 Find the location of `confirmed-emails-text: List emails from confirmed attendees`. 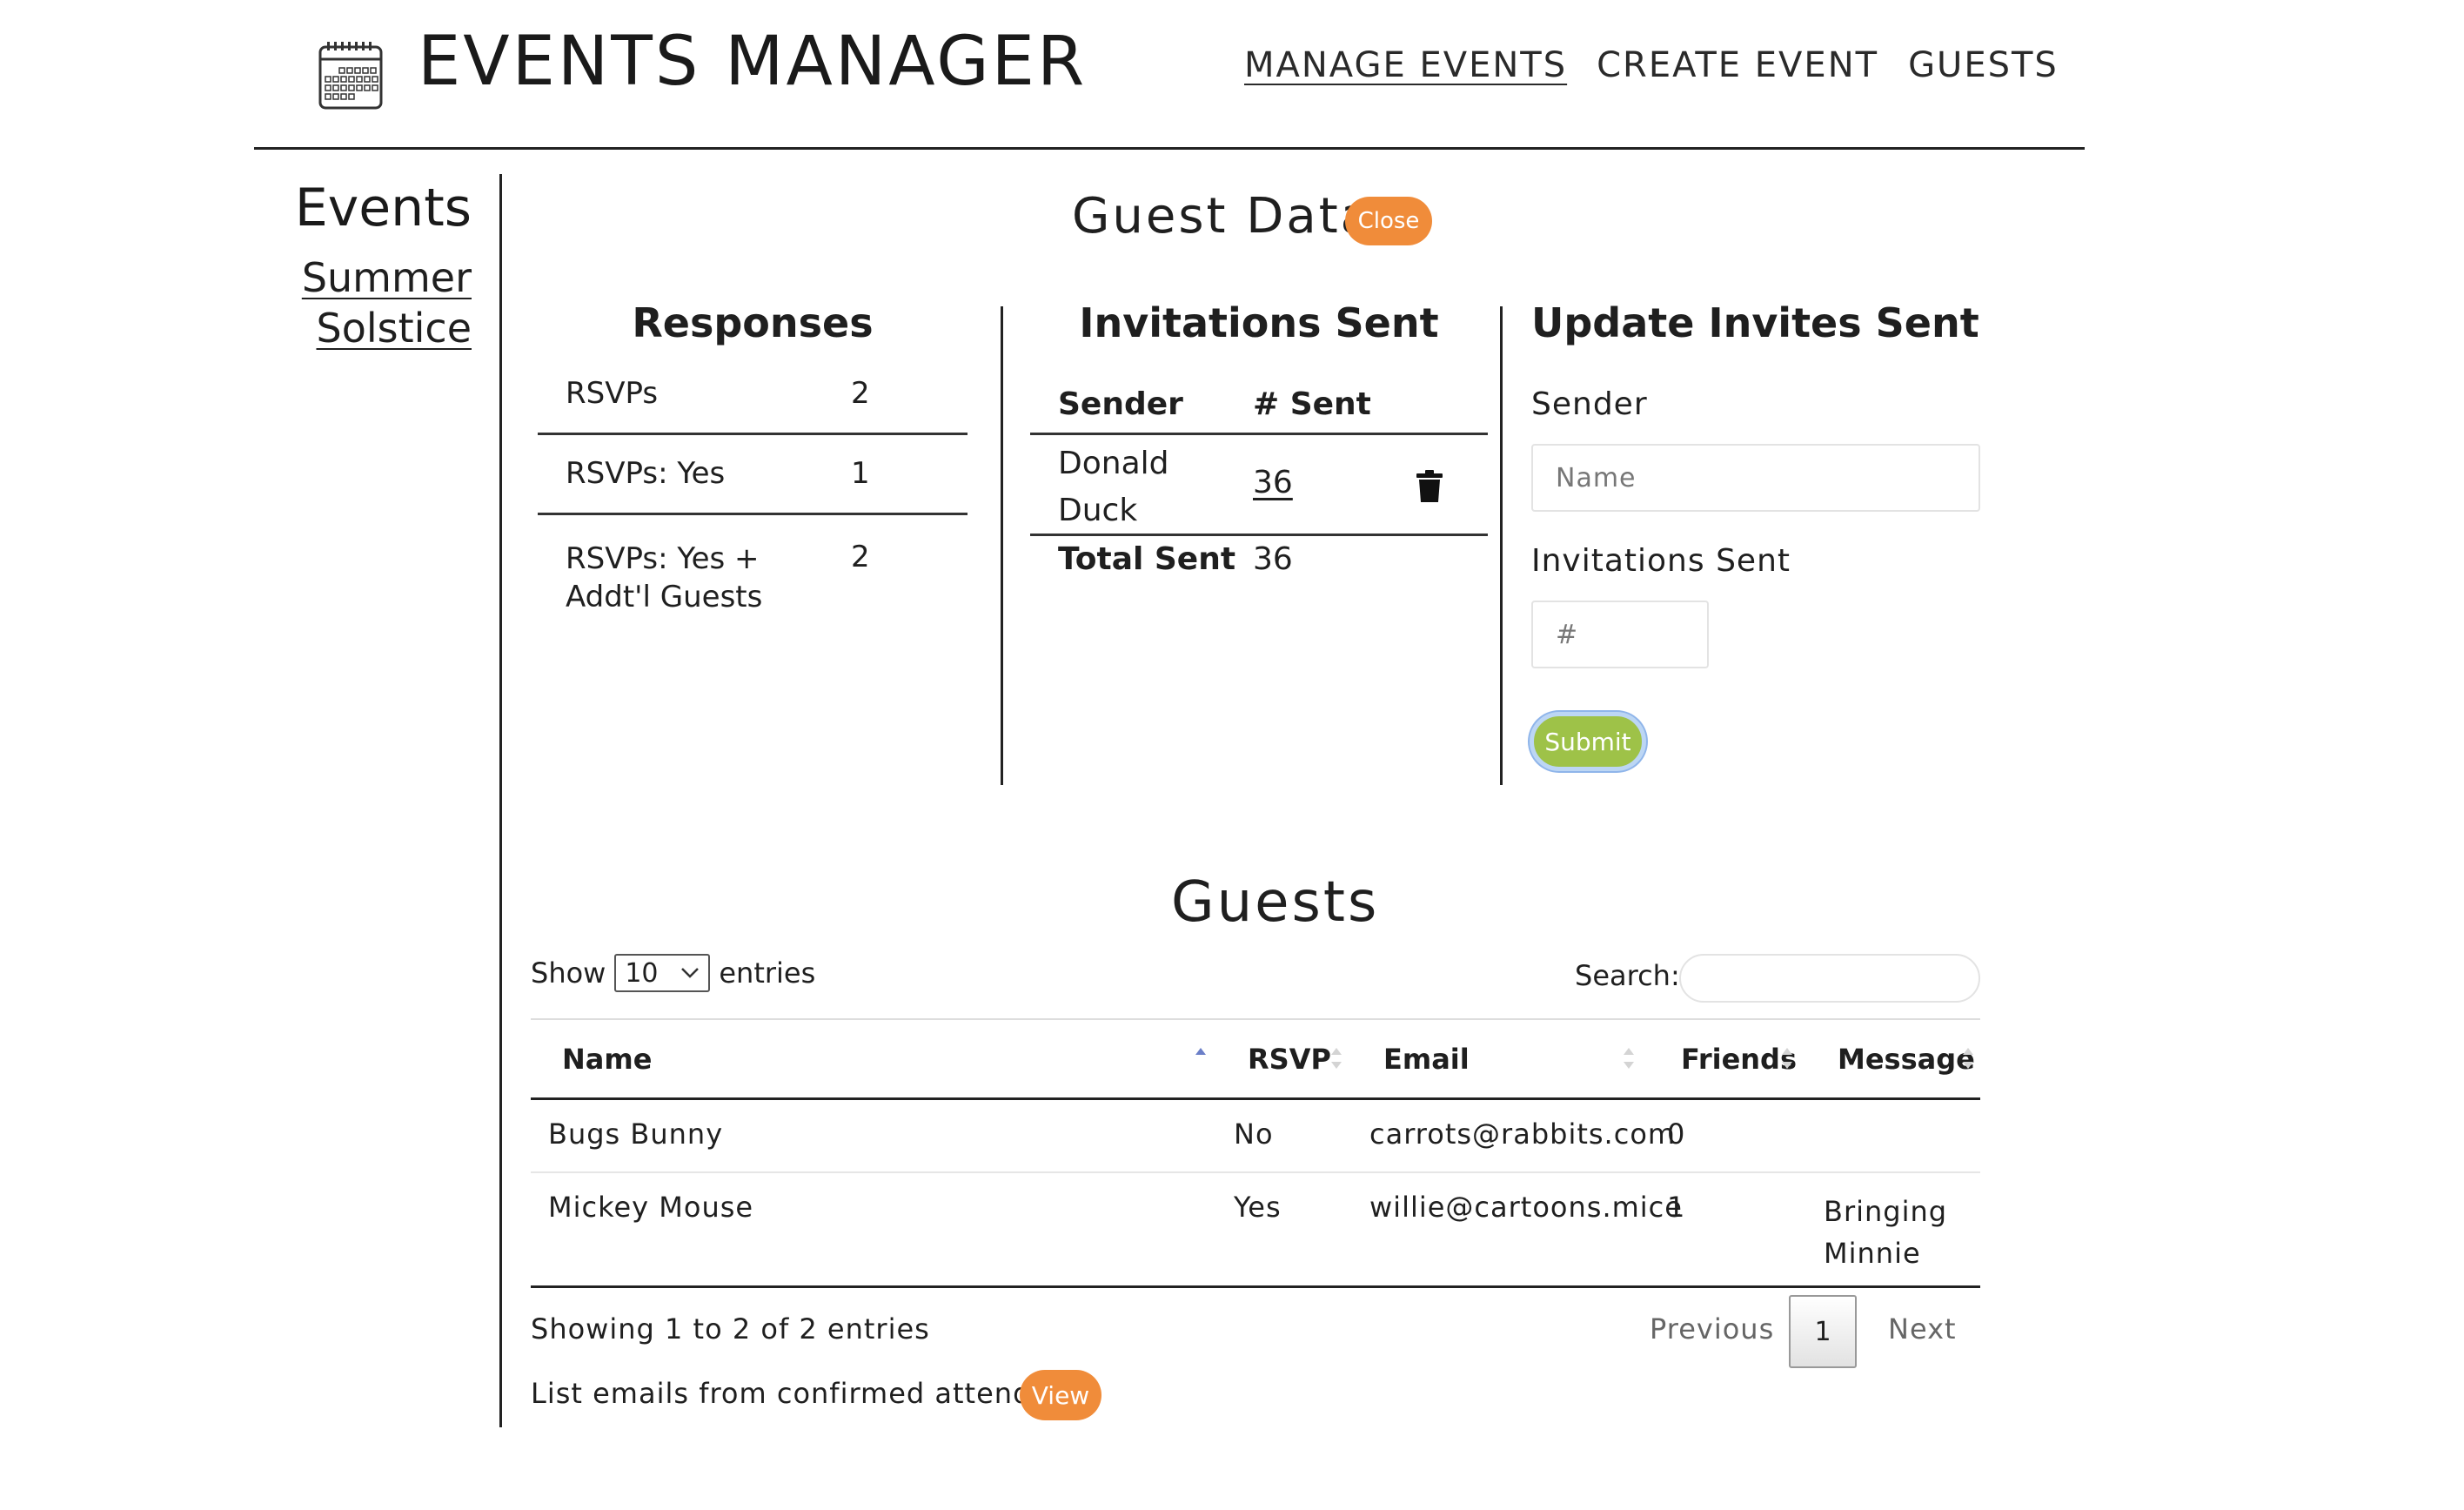

confirmed-emails-text: List emails from confirmed attendees is located at coordinates (807, 1393).